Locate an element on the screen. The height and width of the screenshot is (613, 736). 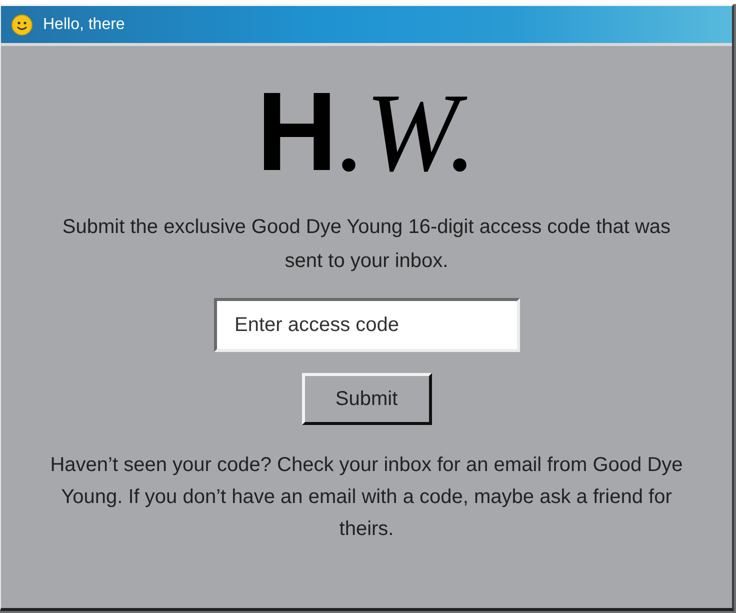
logo-script: .W. is located at coordinates (406, 133).